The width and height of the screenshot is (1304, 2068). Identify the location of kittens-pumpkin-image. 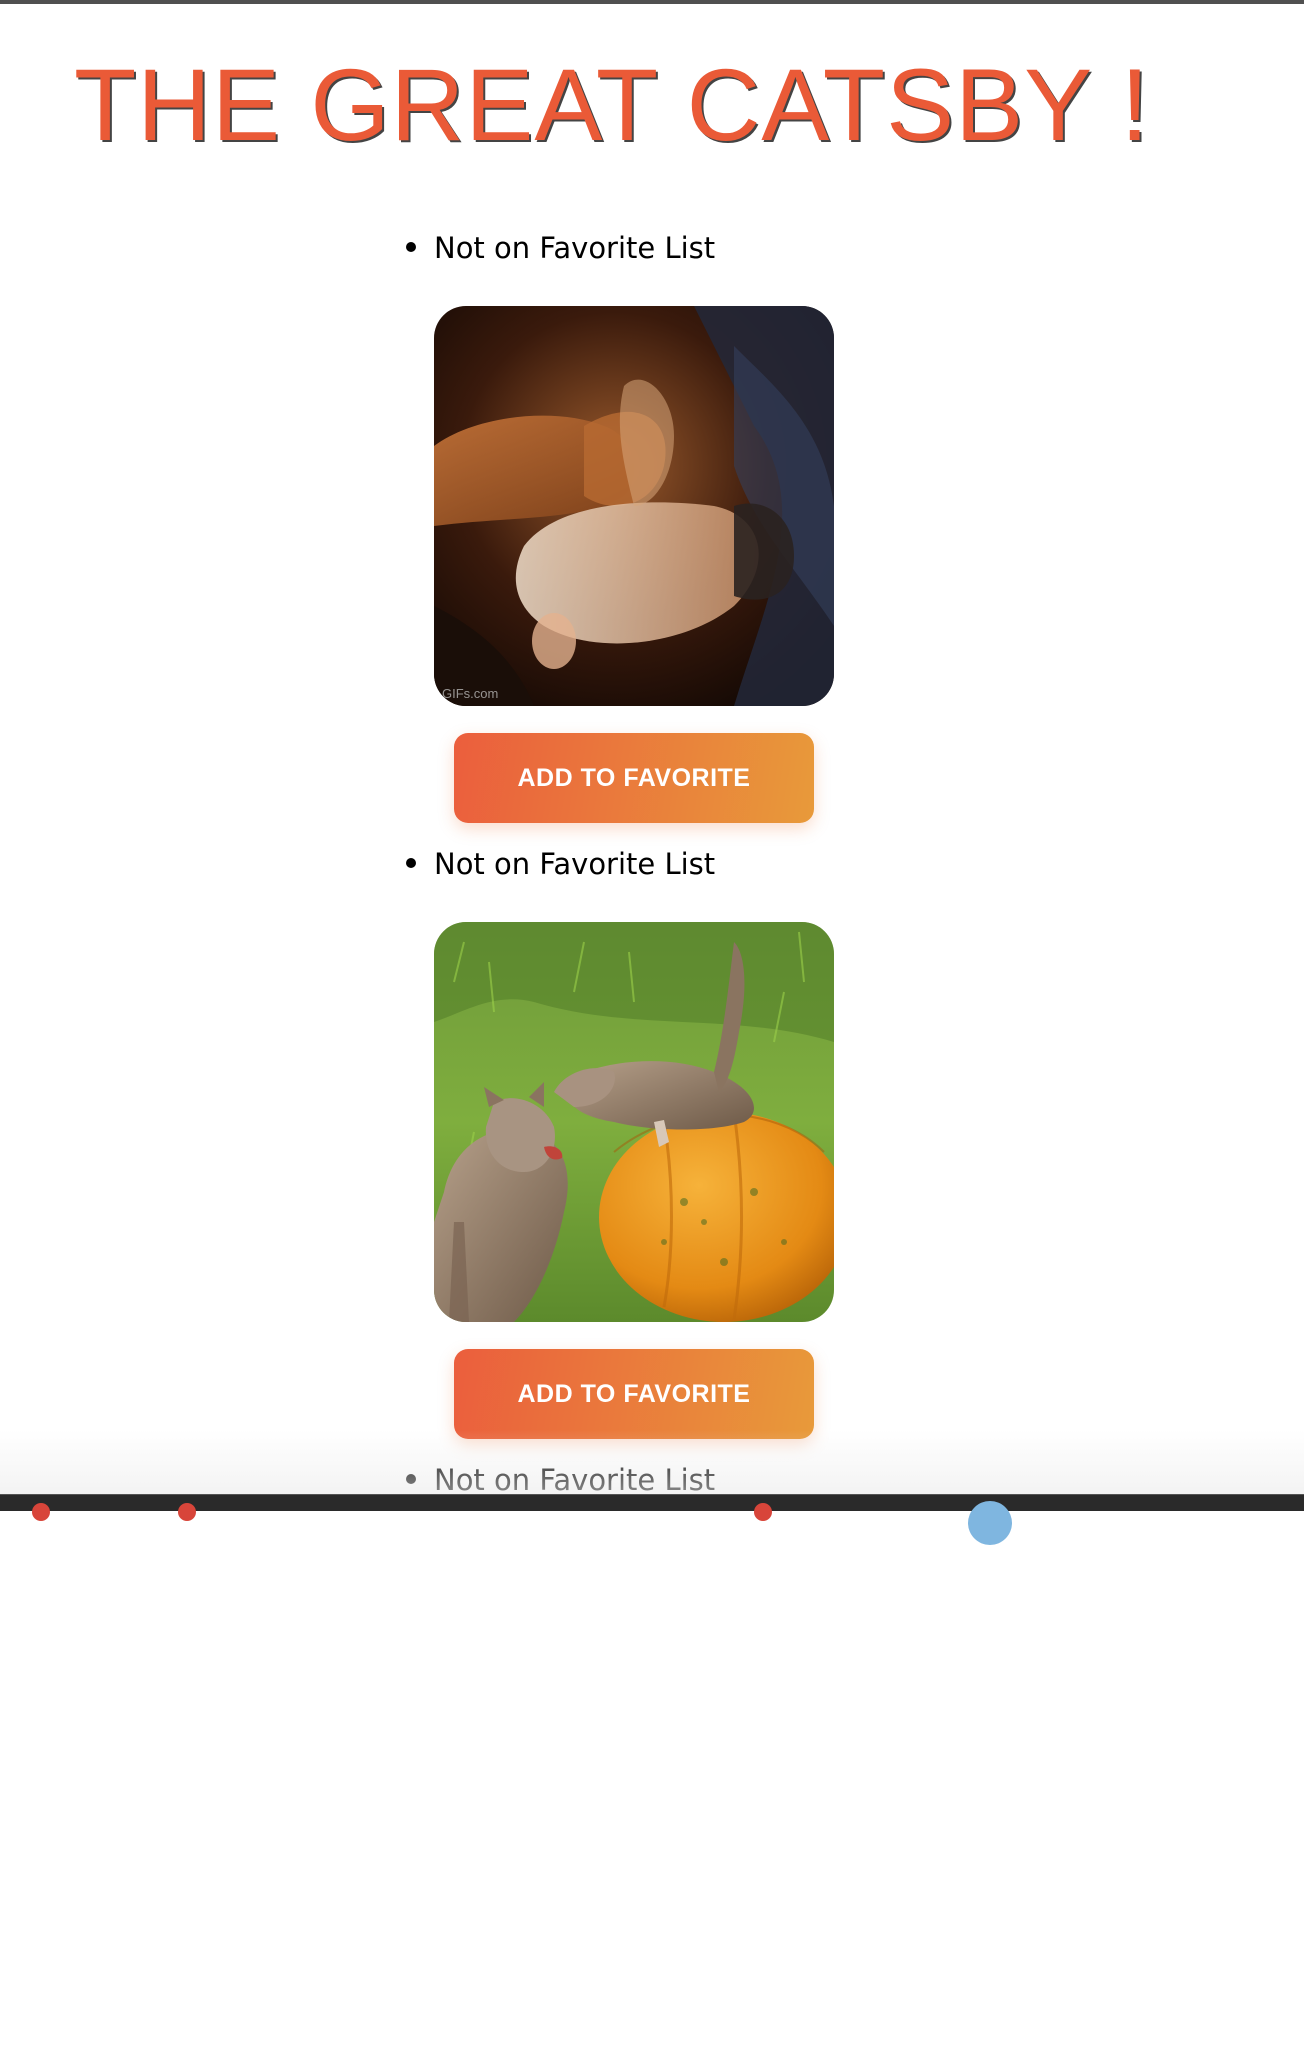
(634, 1122).